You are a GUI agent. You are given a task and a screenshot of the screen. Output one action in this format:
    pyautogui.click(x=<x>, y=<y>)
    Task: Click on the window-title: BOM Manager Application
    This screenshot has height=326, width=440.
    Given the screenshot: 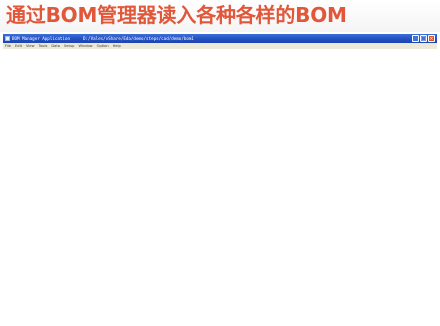 What is the action you would take?
    pyautogui.click(x=41, y=38)
    